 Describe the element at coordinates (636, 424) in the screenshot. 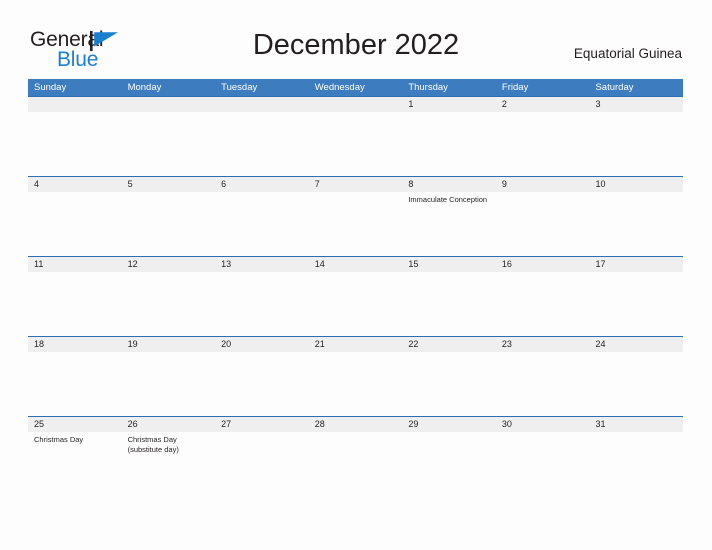

I see `day-number: 31` at that location.